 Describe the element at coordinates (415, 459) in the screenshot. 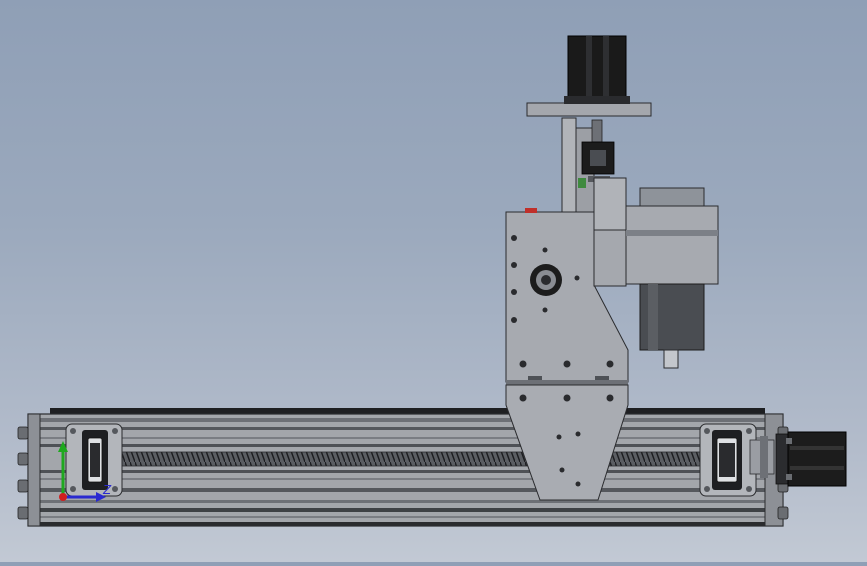

I see `lead-screw` at that location.